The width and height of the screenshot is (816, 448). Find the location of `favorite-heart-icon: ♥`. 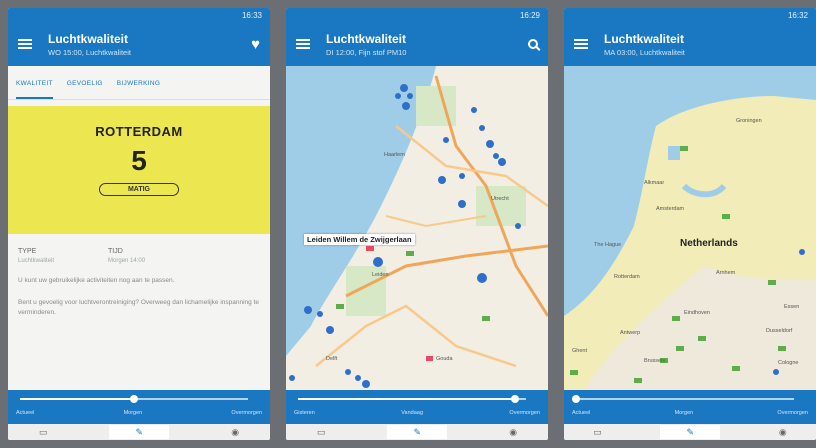

favorite-heart-icon: ♥ is located at coordinates (255, 44).